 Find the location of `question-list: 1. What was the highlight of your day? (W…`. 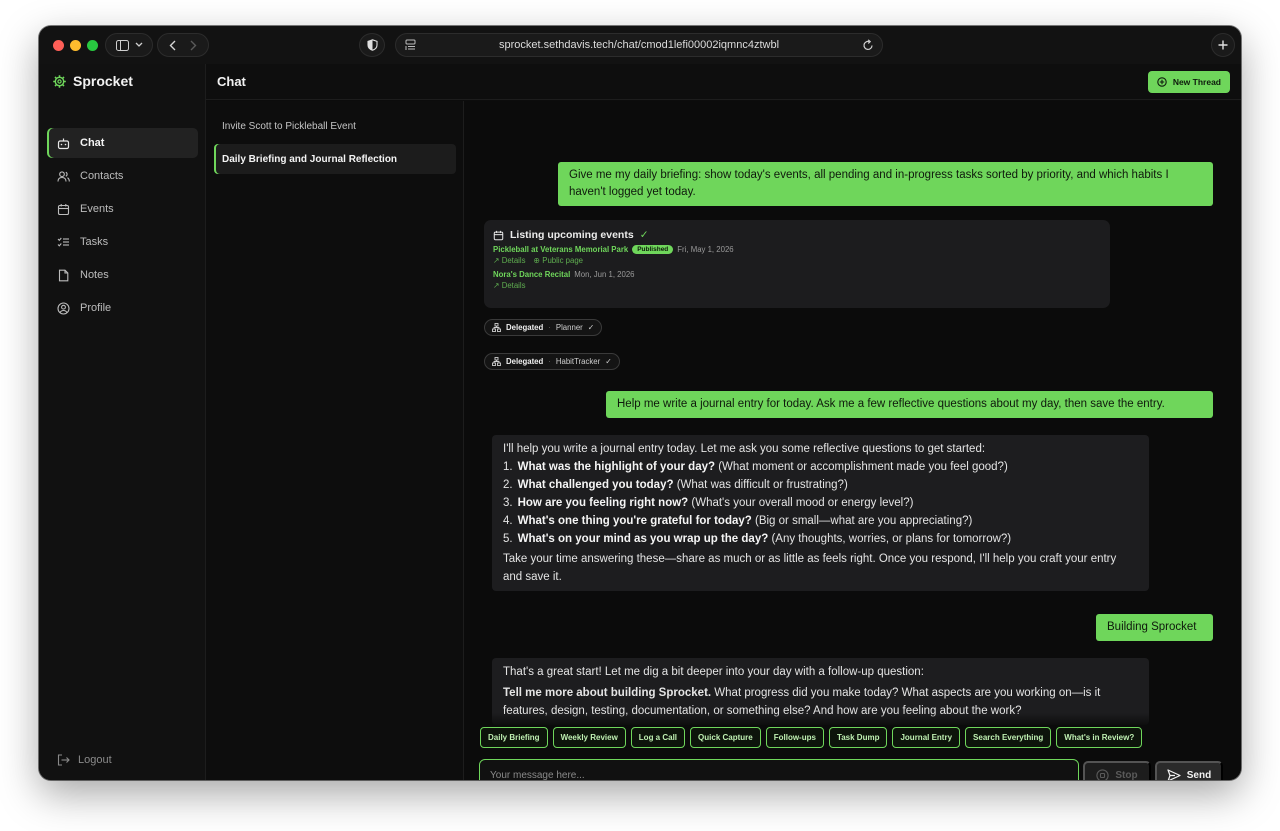

question-list: 1. What was the highlight of your day? (W… is located at coordinates (820, 503).